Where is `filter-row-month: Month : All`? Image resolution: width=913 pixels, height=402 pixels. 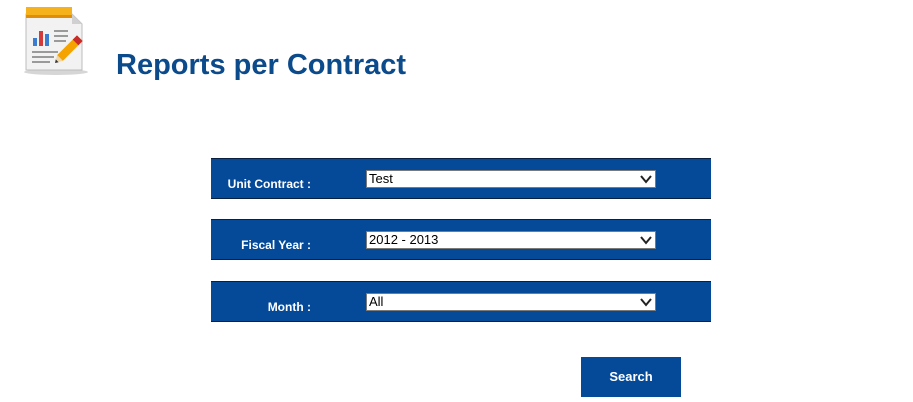 filter-row-month: Month : All is located at coordinates (461, 301).